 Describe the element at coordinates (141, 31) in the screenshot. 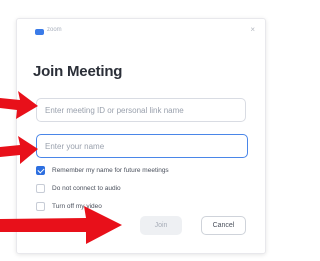

I see `title-bar: zoom ×` at that location.